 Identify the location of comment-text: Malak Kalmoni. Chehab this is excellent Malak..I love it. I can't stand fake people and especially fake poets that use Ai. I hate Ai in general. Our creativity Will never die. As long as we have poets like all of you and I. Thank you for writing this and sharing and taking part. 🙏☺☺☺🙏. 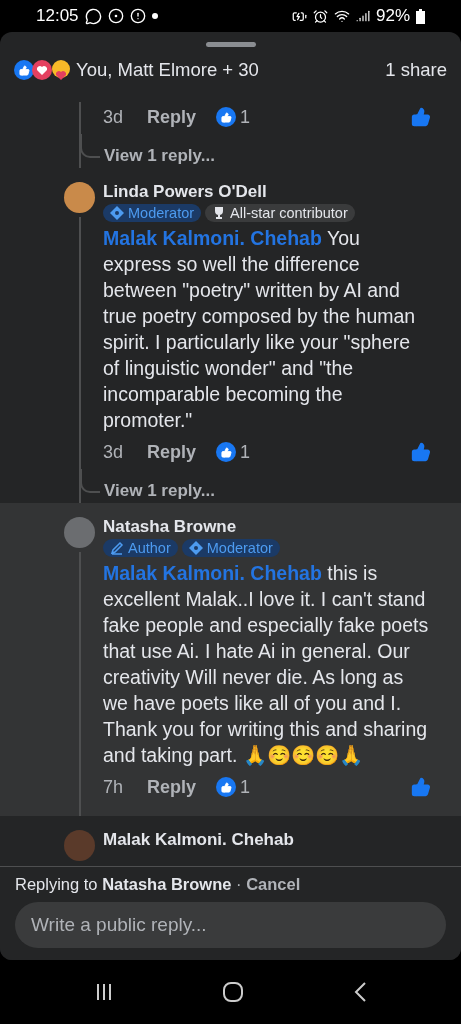
(266, 664).